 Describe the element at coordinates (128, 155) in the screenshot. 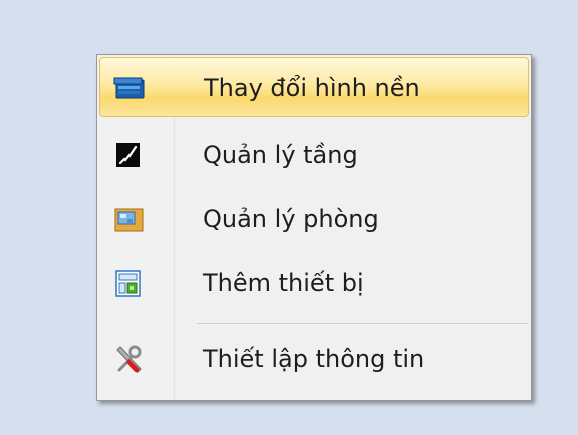

I see `floor-icon` at that location.